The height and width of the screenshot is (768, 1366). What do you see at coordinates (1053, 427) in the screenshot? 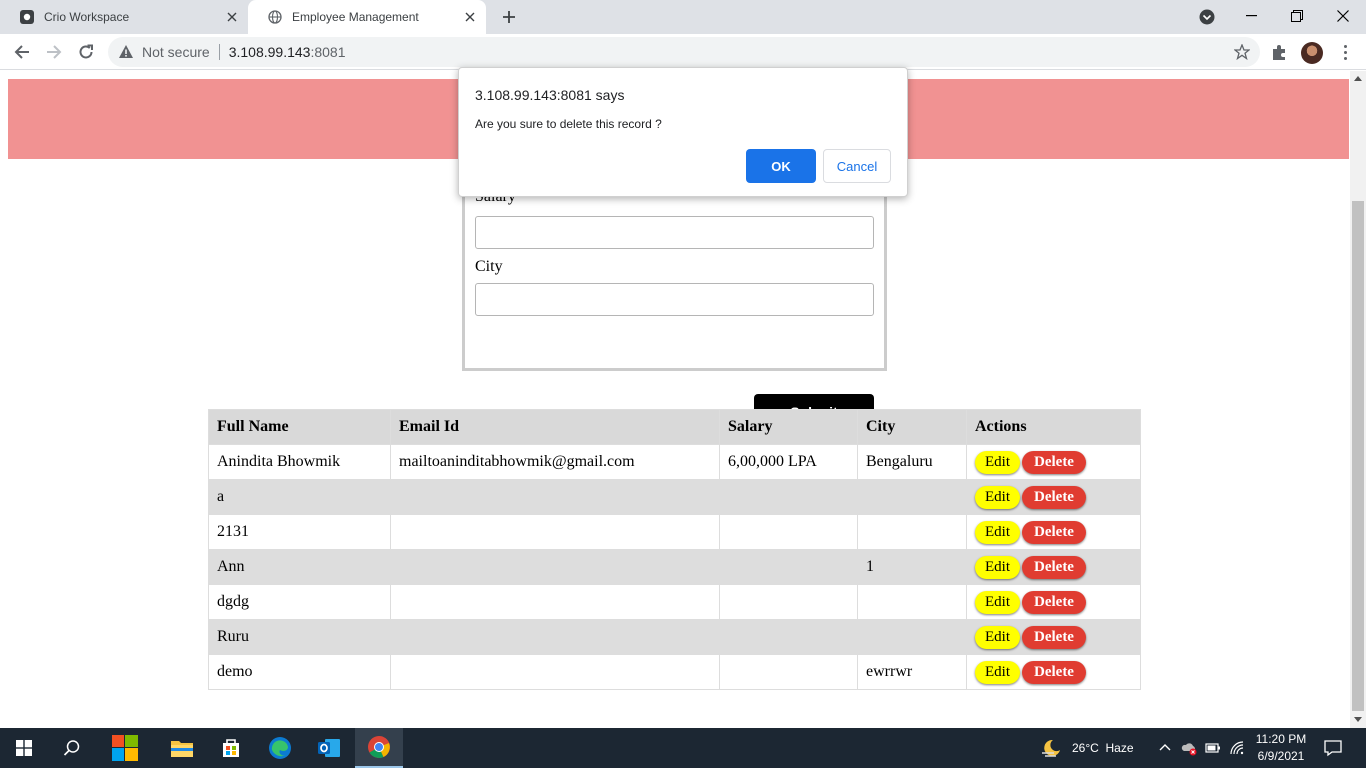
I see `column-header: Actions` at bounding box center [1053, 427].